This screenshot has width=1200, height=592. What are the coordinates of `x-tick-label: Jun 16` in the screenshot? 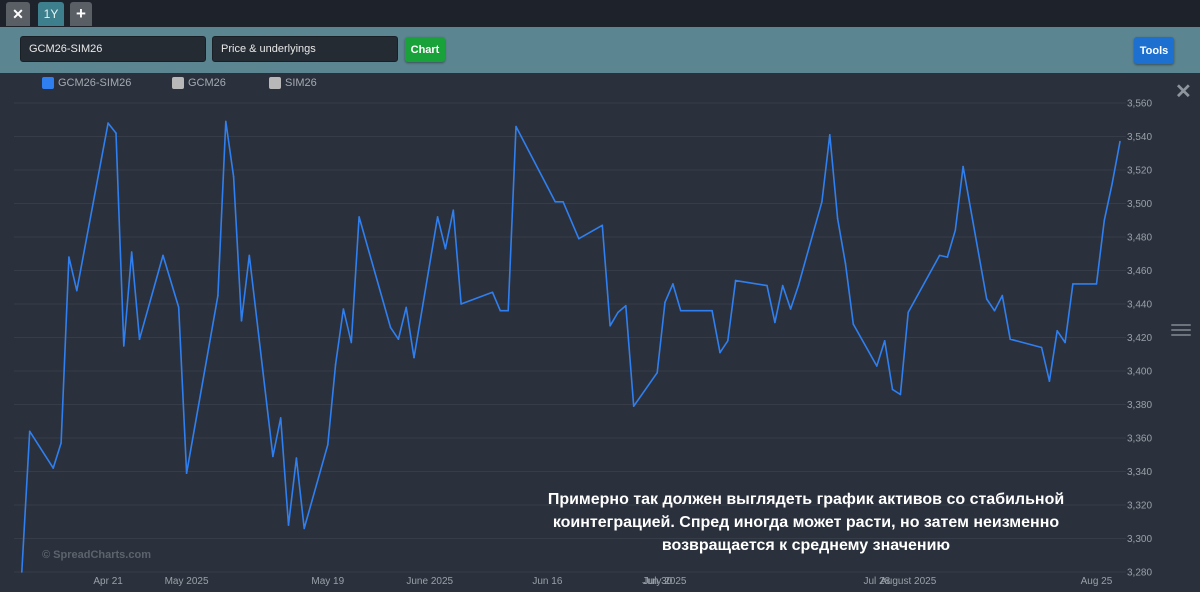 It's located at (547, 581).